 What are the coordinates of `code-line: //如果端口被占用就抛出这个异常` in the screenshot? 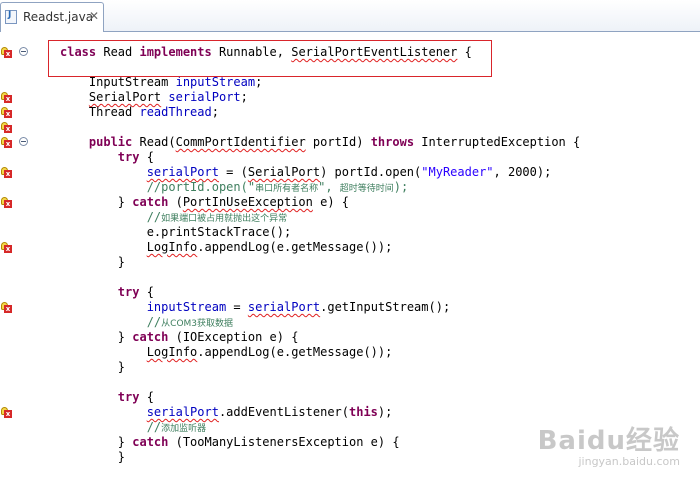 It's located at (217, 217).